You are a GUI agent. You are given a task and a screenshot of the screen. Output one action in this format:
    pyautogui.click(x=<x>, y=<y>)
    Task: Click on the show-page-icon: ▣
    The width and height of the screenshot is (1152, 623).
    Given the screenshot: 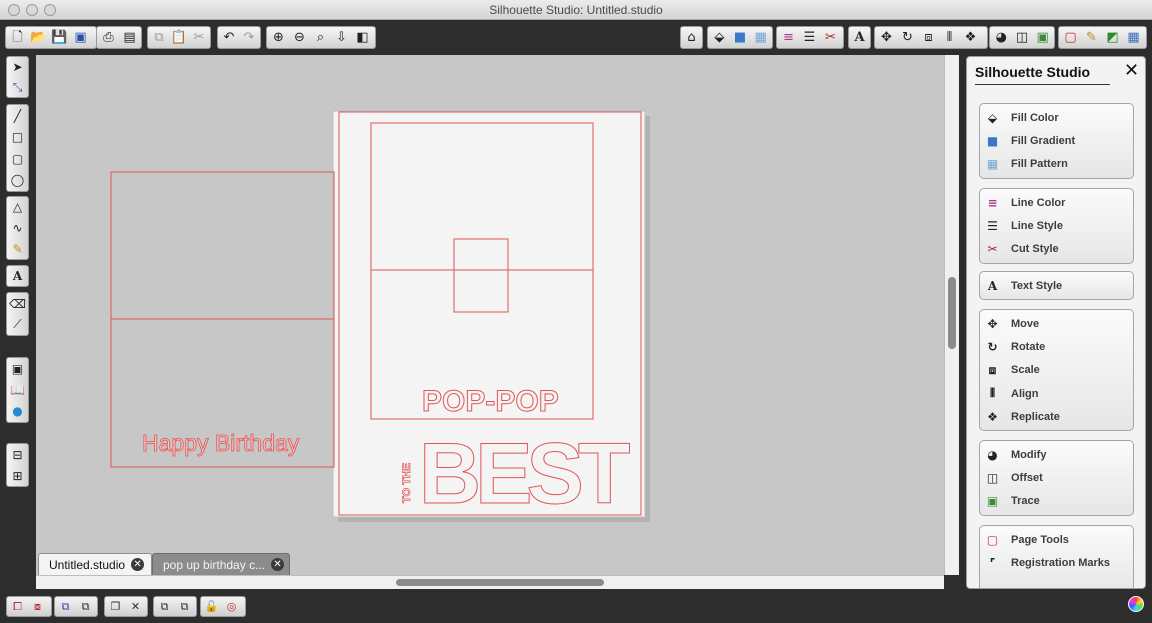 What is the action you would take?
    pyautogui.click(x=17, y=368)
    